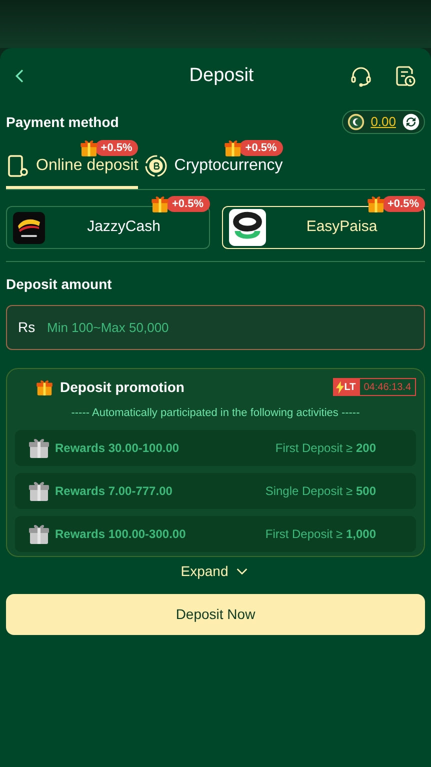 The image size is (431, 767). I want to click on section-label: Deposit amount, so click(59, 284).